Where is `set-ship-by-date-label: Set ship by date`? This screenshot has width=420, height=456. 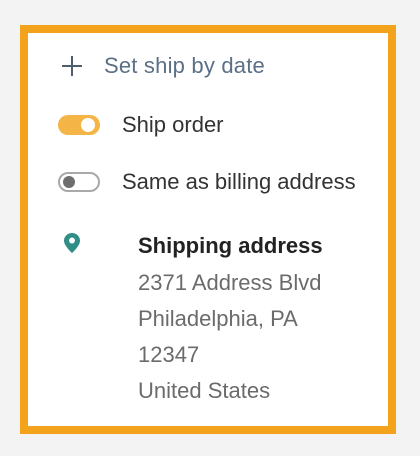 set-ship-by-date-label: Set ship by date is located at coordinates (184, 65).